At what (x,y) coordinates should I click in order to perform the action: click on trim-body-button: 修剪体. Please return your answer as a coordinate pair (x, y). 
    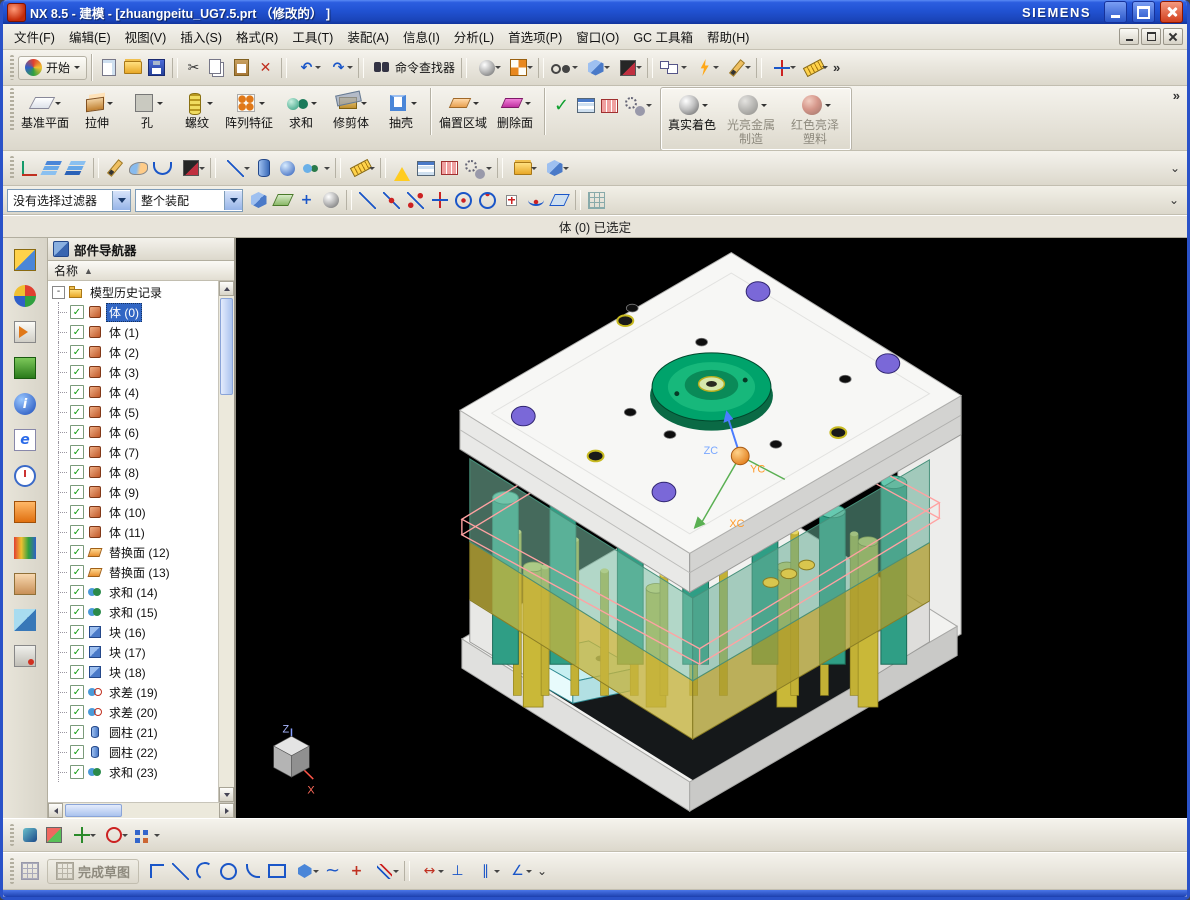
    Looking at the image, I should click on (351, 110).